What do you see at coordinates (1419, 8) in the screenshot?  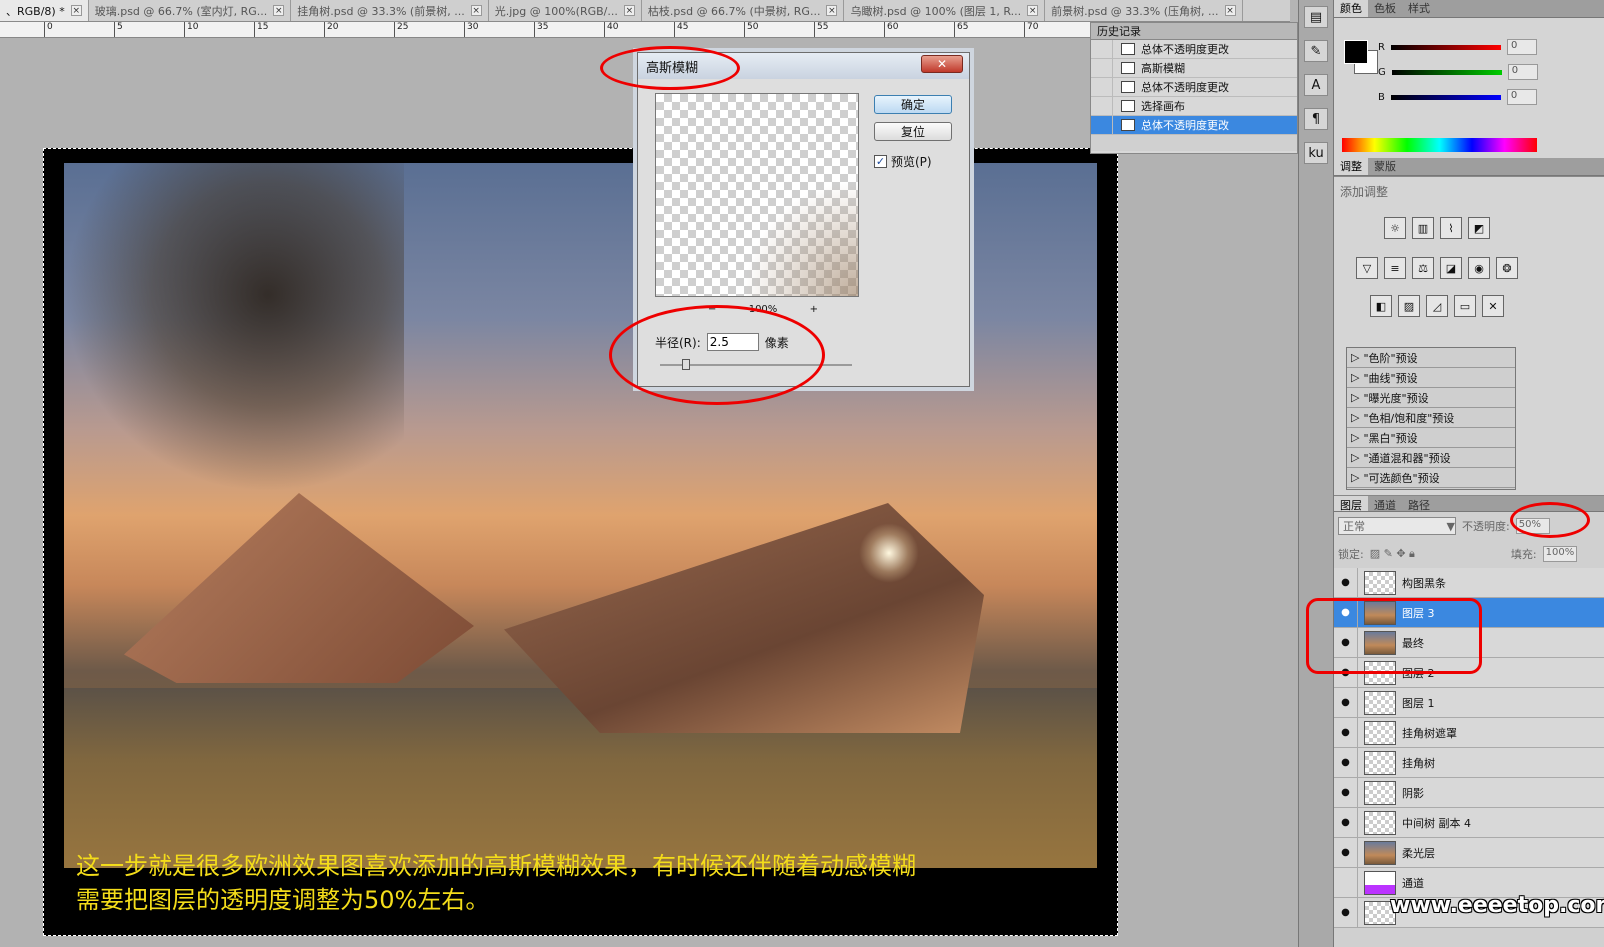 I see `tab-styles: 样式` at bounding box center [1419, 8].